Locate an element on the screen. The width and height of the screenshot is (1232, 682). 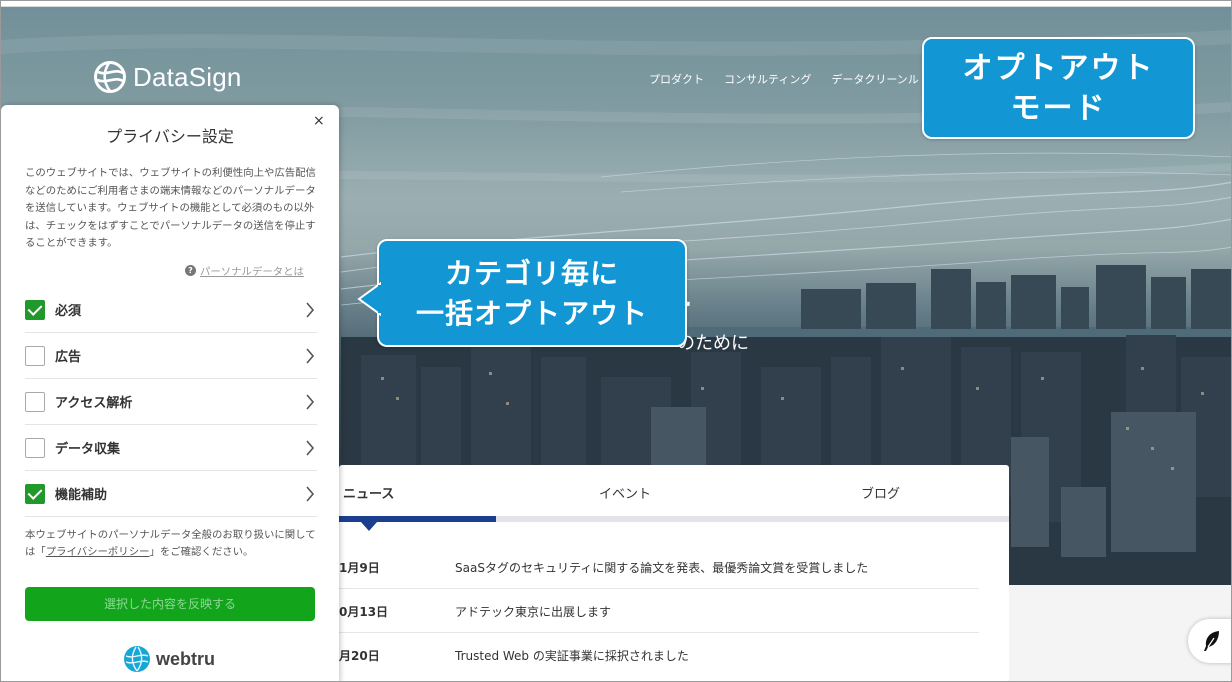
category-row-analytics: アクセス解析 is located at coordinates (171, 402).